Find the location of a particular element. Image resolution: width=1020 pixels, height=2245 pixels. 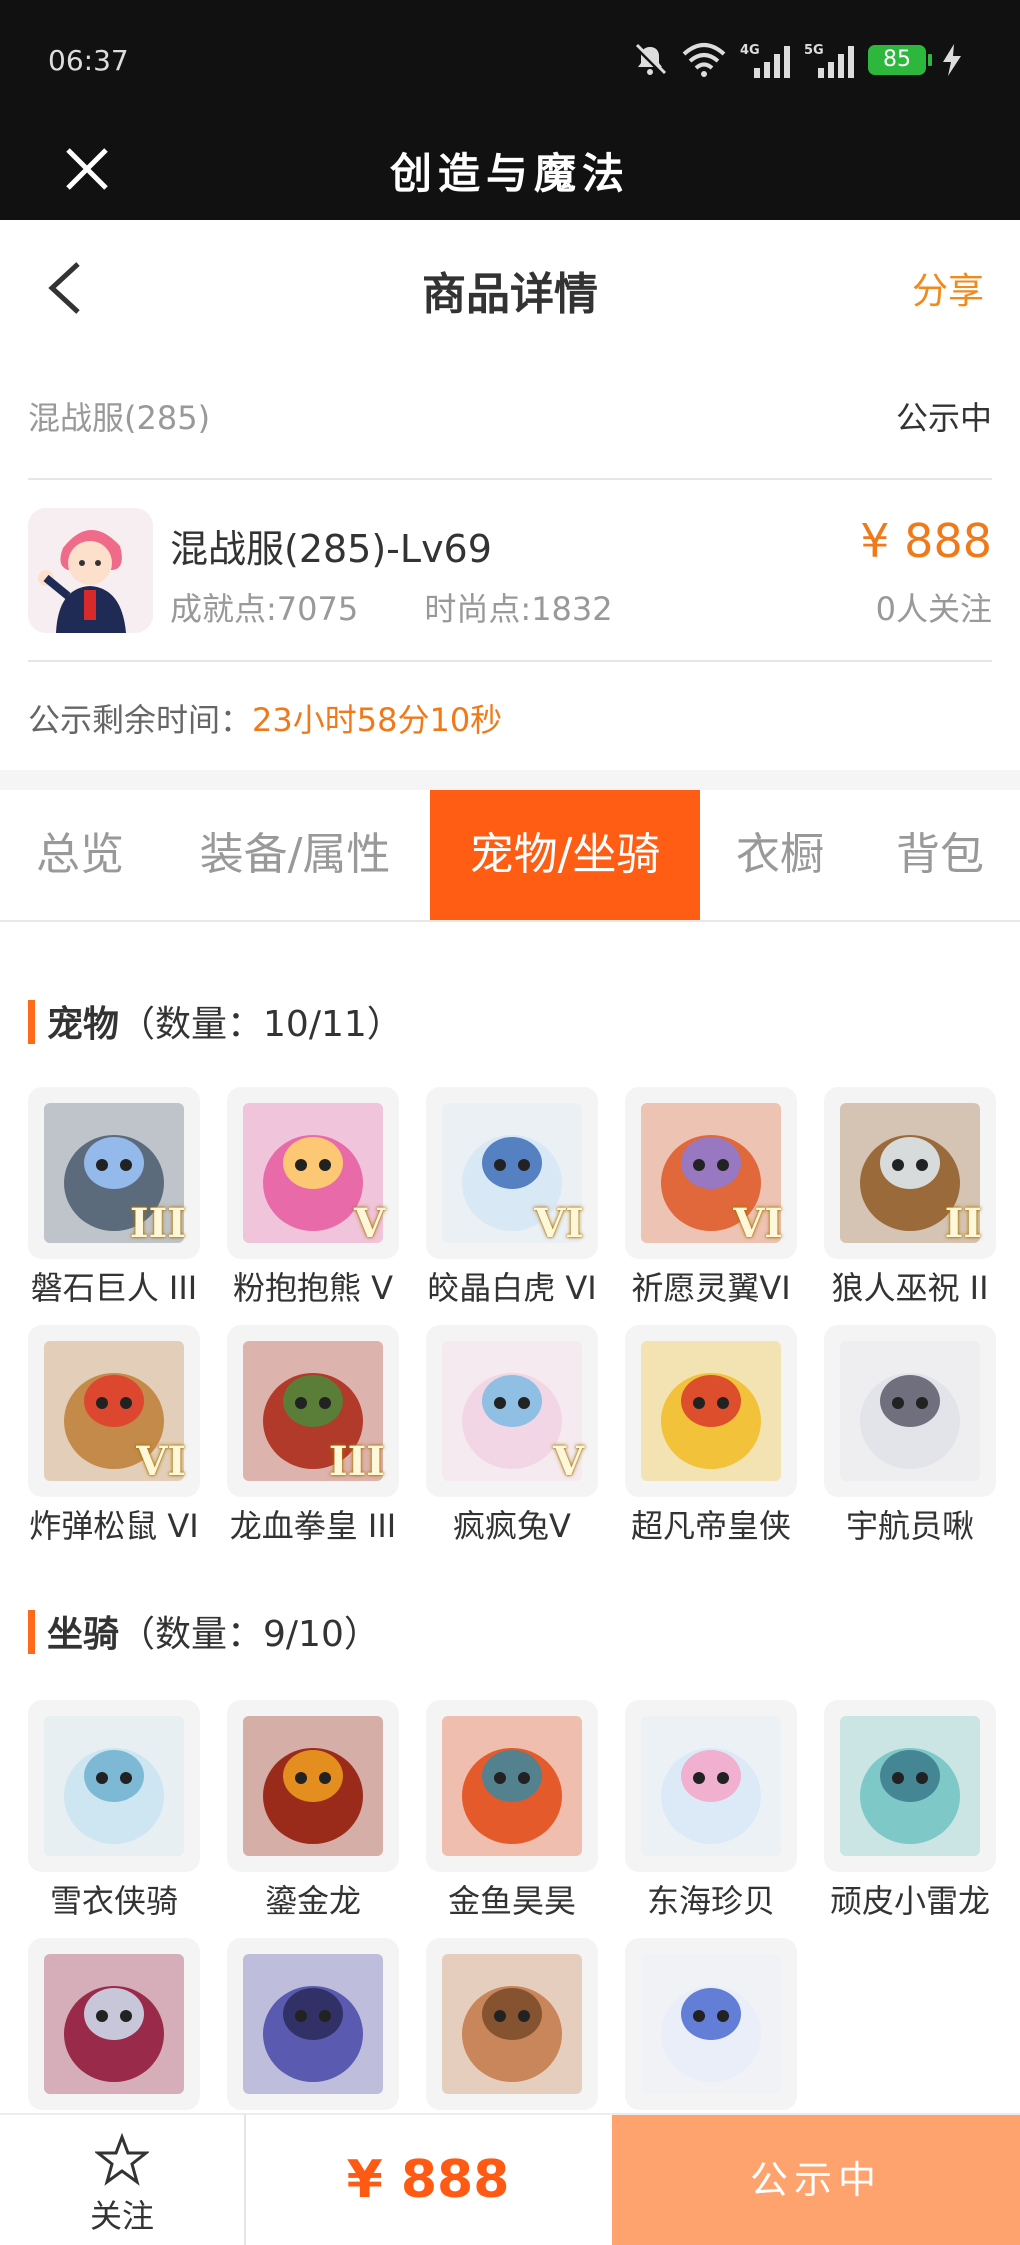

grid-item: III 磐石巨人 III is located at coordinates (114, 1198).